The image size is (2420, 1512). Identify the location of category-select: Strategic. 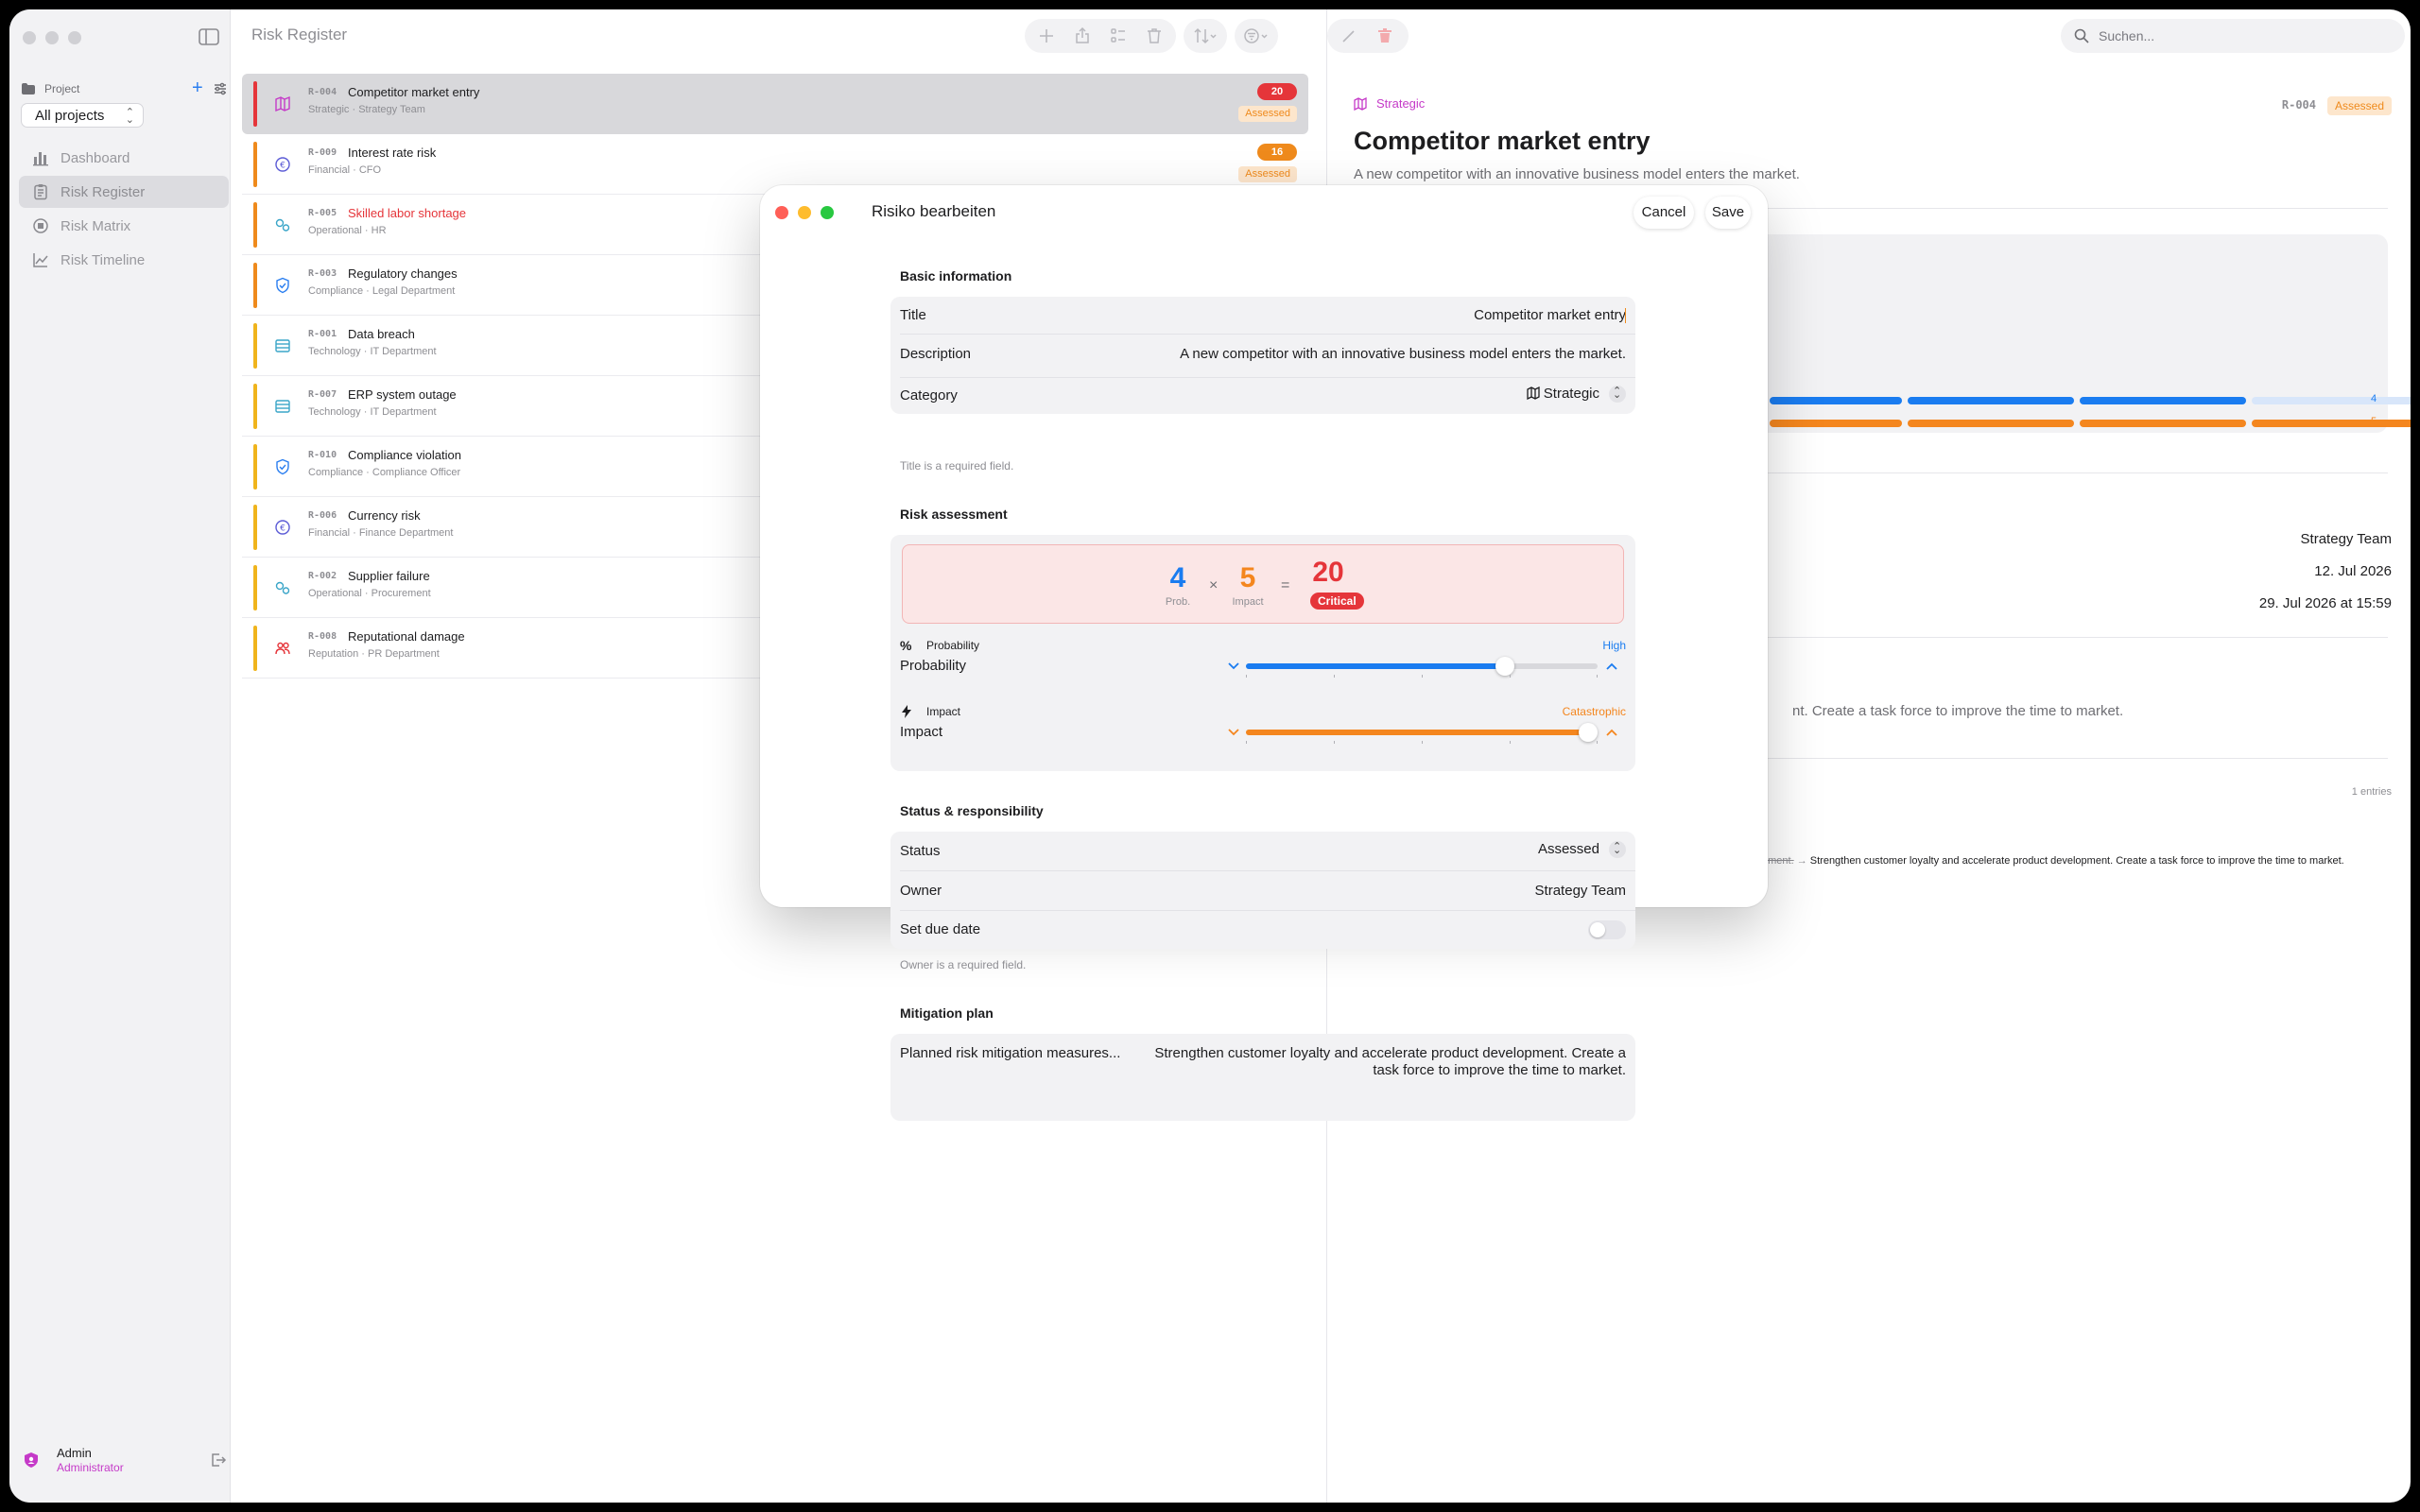
(1576, 394).